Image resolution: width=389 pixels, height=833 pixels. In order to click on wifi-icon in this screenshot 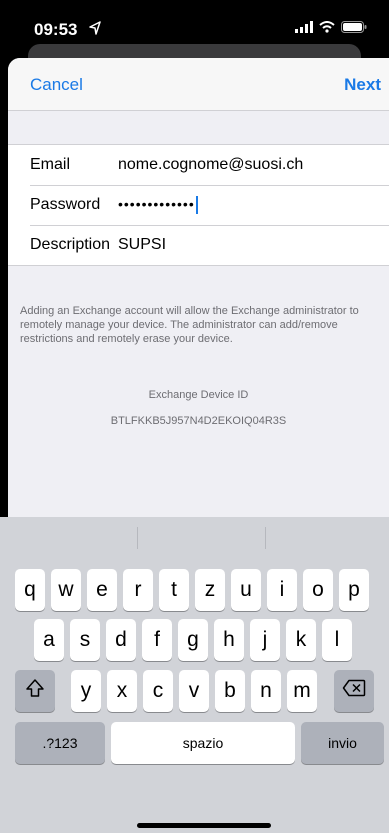, I will do `click(327, 29)`.